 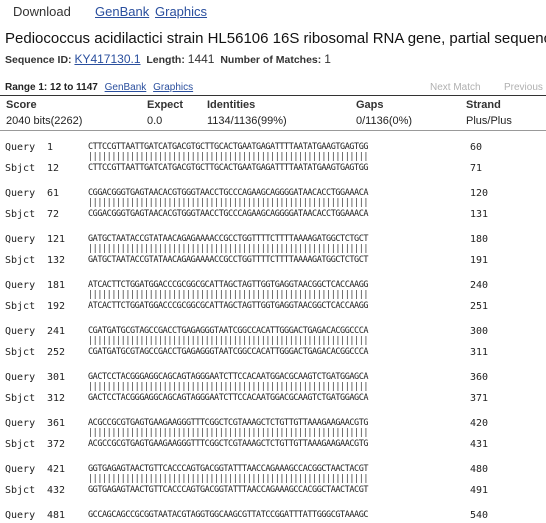 I want to click on seqid-link: KY417130.1, so click(x=107, y=59).